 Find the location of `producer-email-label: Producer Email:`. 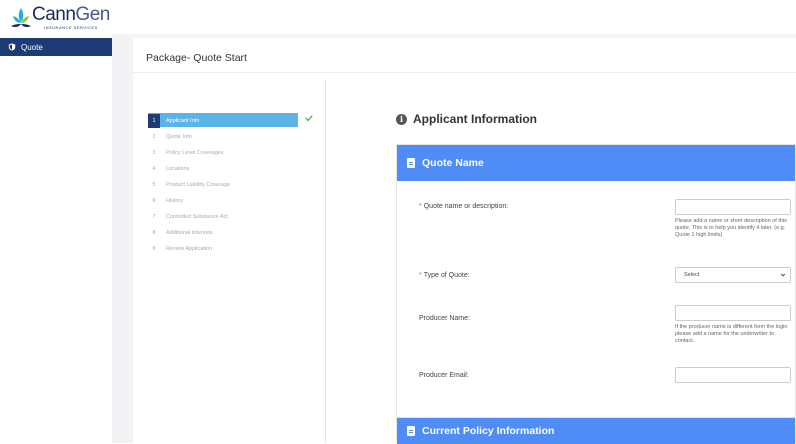

producer-email-label: Producer Email: is located at coordinates (444, 375).